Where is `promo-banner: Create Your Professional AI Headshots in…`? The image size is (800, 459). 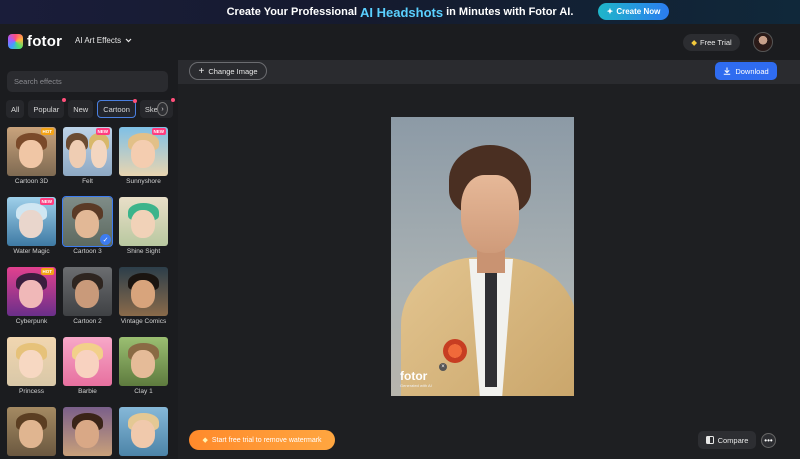
promo-banner: Create Your Professional AI Headshots in… is located at coordinates (400, 12).